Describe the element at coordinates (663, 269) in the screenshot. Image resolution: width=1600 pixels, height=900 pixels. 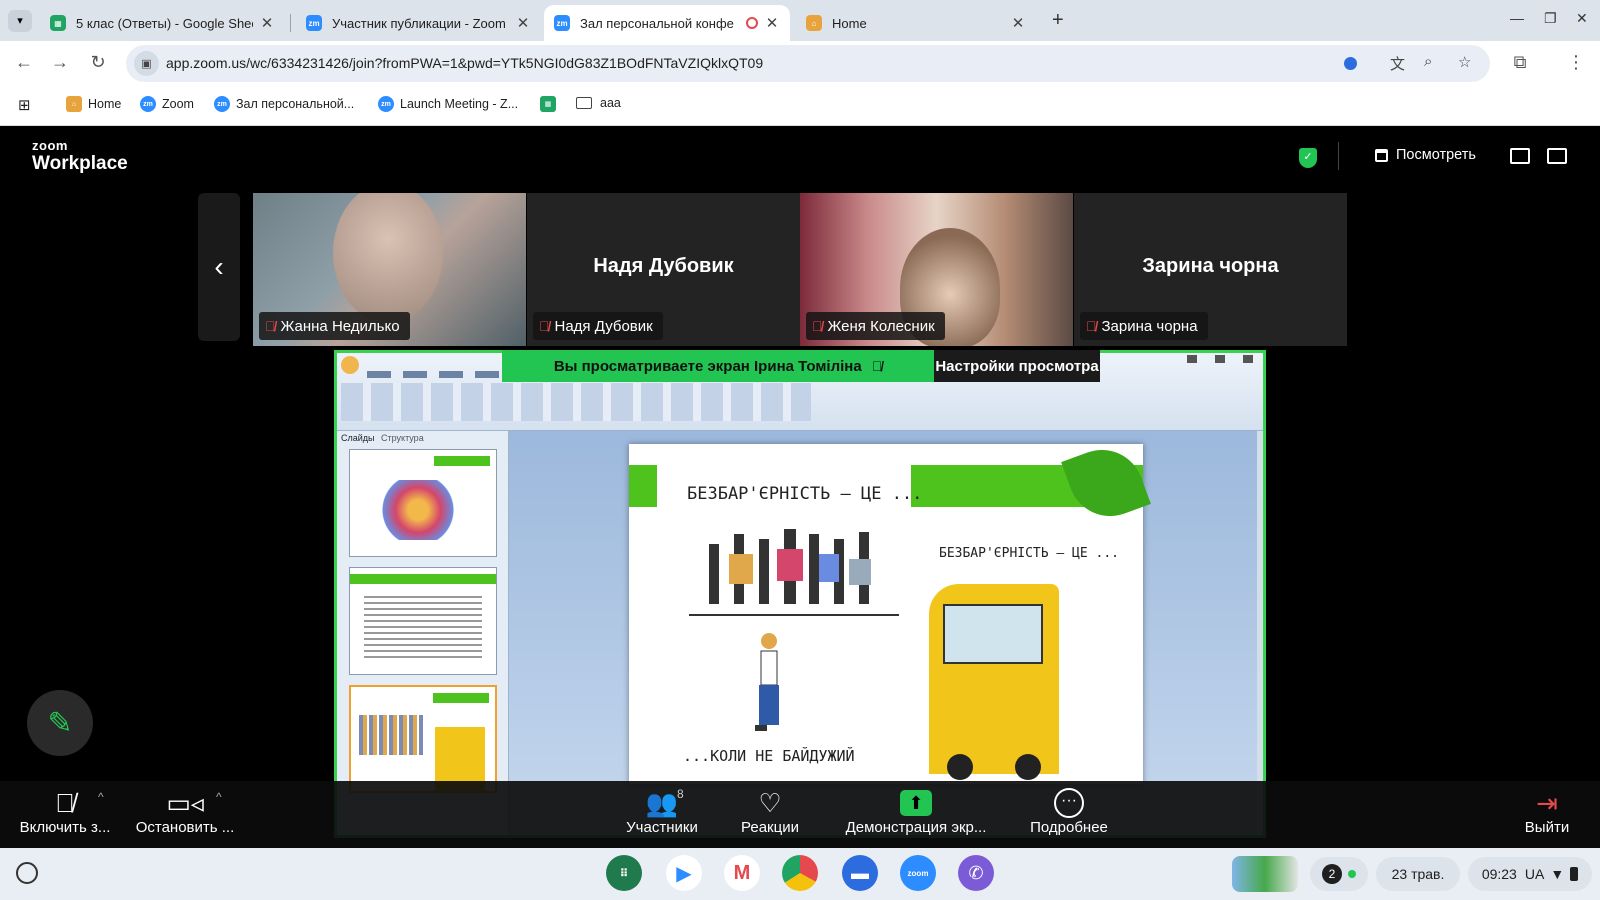
I see `participant-tile: Надя Дубовик 🎙̸ Надя Дубовик` at that location.